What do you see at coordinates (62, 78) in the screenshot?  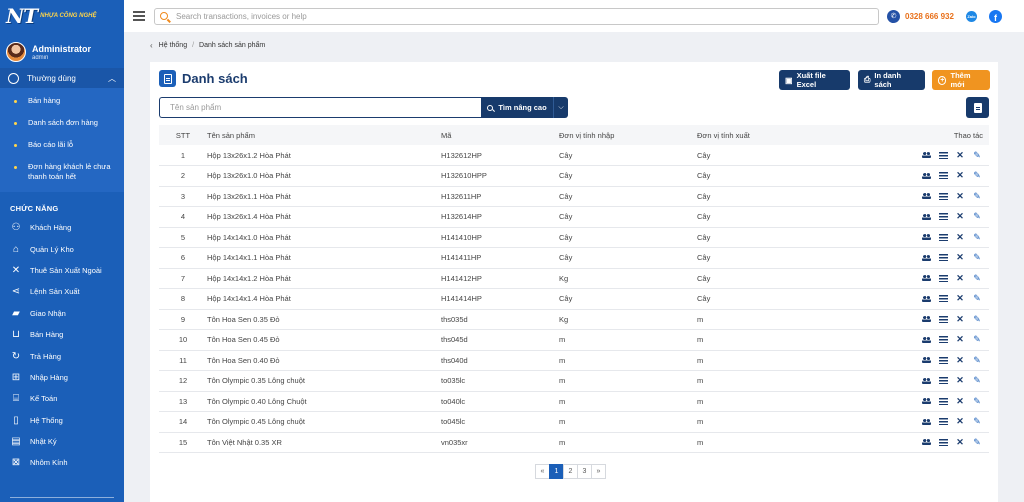 I see `sidebar-group-frequent: Thường dùng ︿` at bounding box center [62, 78].